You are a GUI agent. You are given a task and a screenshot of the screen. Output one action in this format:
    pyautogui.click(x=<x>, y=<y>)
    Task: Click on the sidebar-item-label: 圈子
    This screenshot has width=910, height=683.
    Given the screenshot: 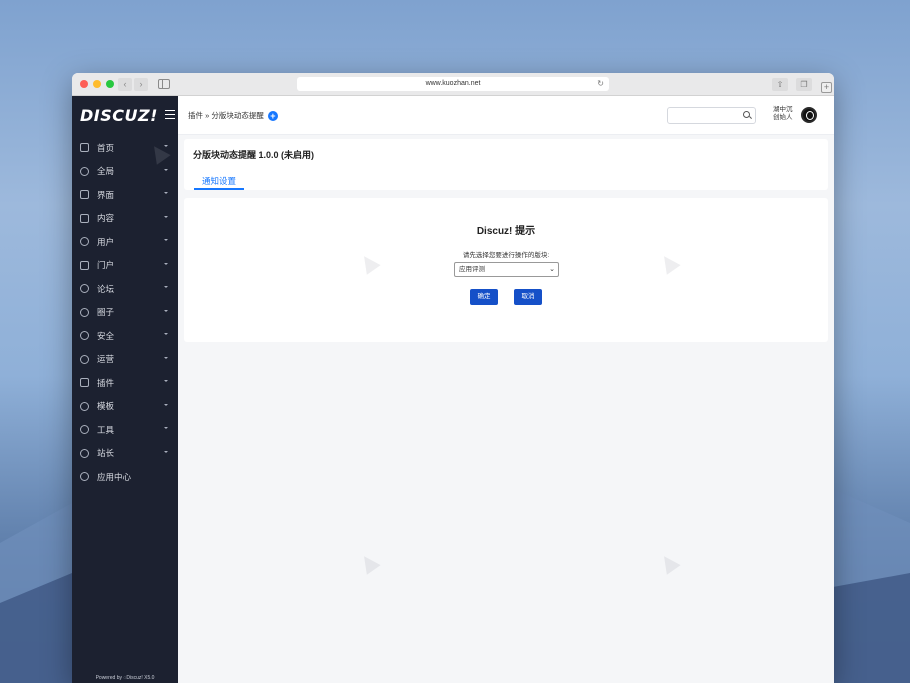 What is the action you would take?
    pyautogui.click(x=106, y=312)
    